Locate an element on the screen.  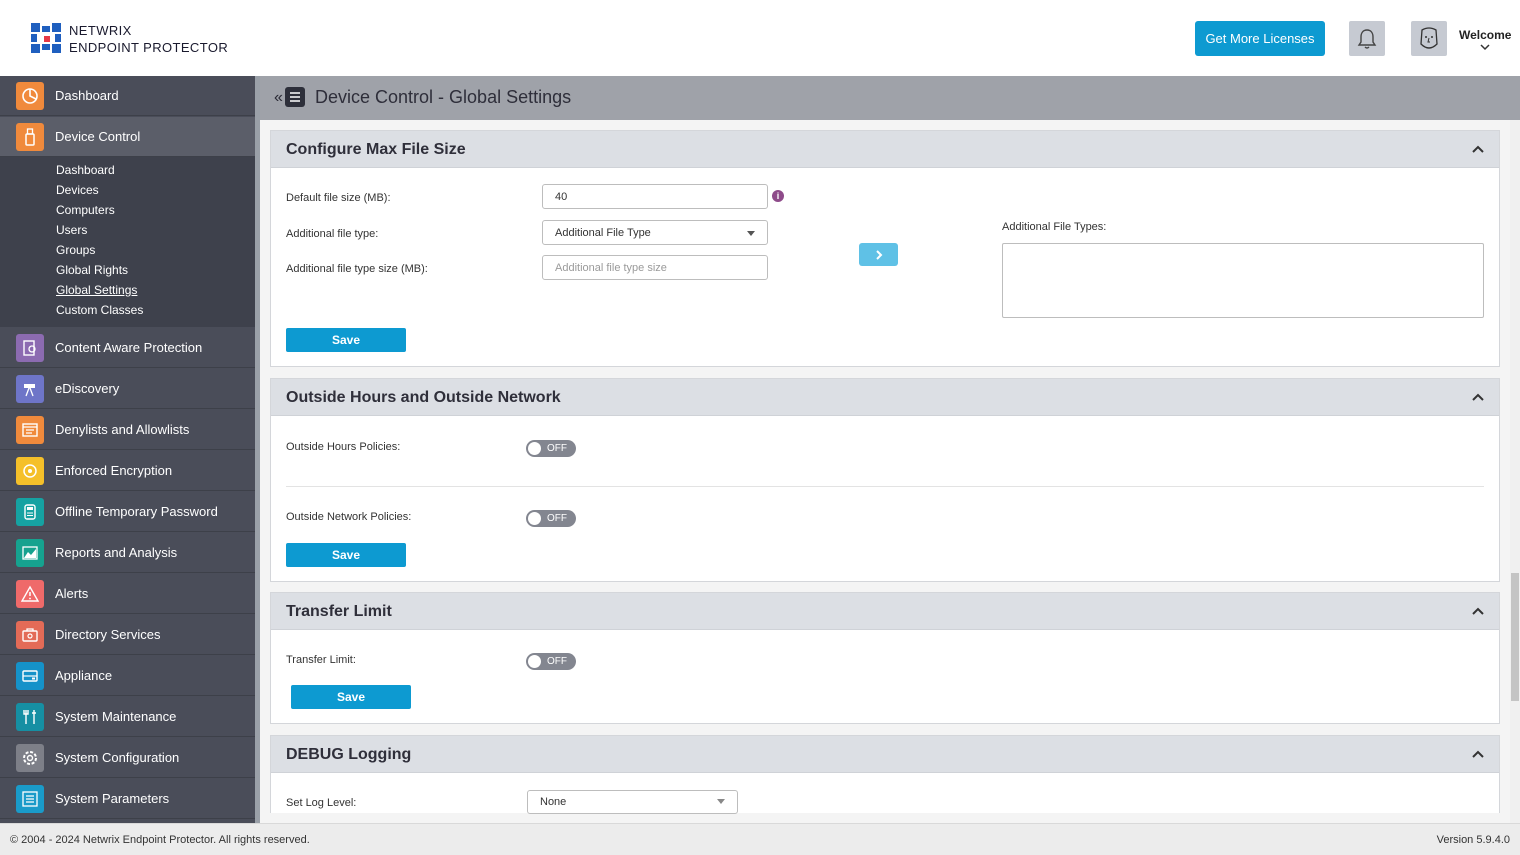
sidebar-item-alerts: Alerts is located at coordinates (127, 594).